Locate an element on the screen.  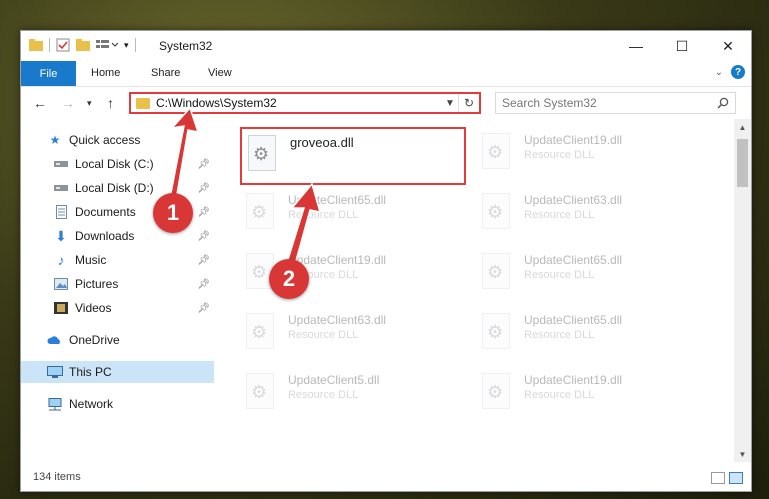
step-1-badge: 1 is located at coordinates (173, 213).